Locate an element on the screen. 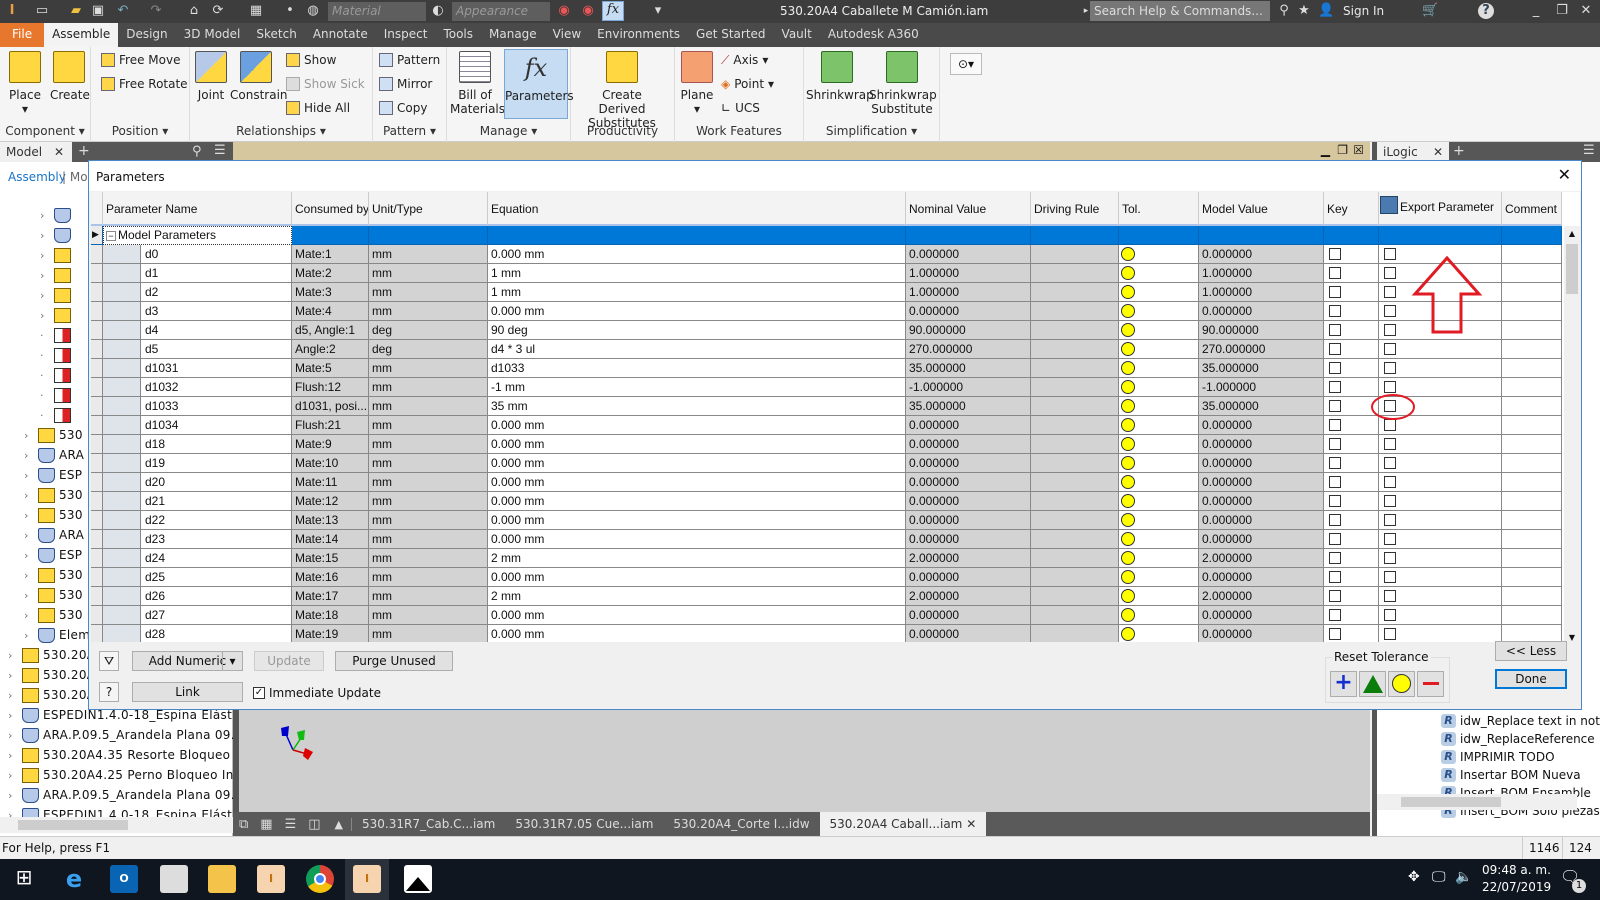 The image size is (1600, 900). equation-cell: 2 mm is located at coordinates (697, 558).